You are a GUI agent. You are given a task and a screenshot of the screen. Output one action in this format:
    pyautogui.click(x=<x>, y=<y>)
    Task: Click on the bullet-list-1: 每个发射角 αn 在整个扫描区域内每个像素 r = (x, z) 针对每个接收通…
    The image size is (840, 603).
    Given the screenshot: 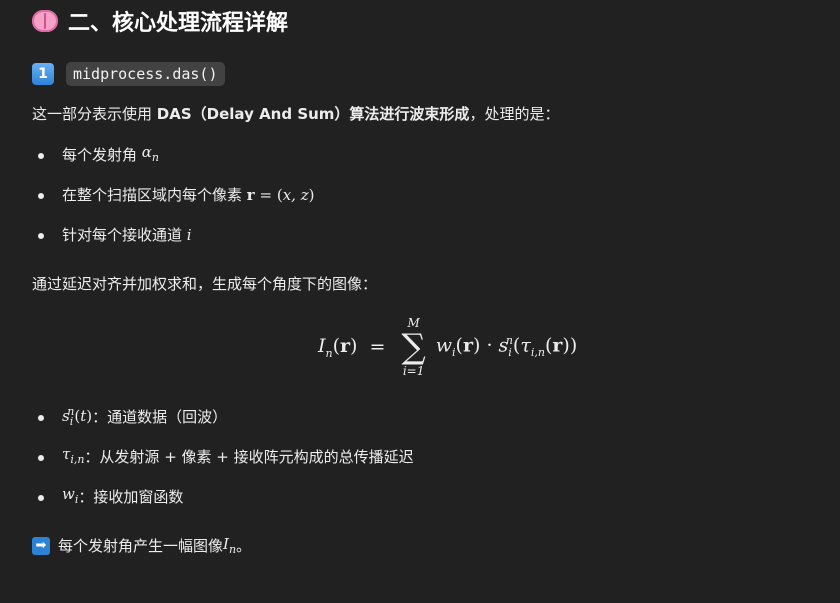 What is the action you would take?
    pyautogui.click(x=176, y=195)
    